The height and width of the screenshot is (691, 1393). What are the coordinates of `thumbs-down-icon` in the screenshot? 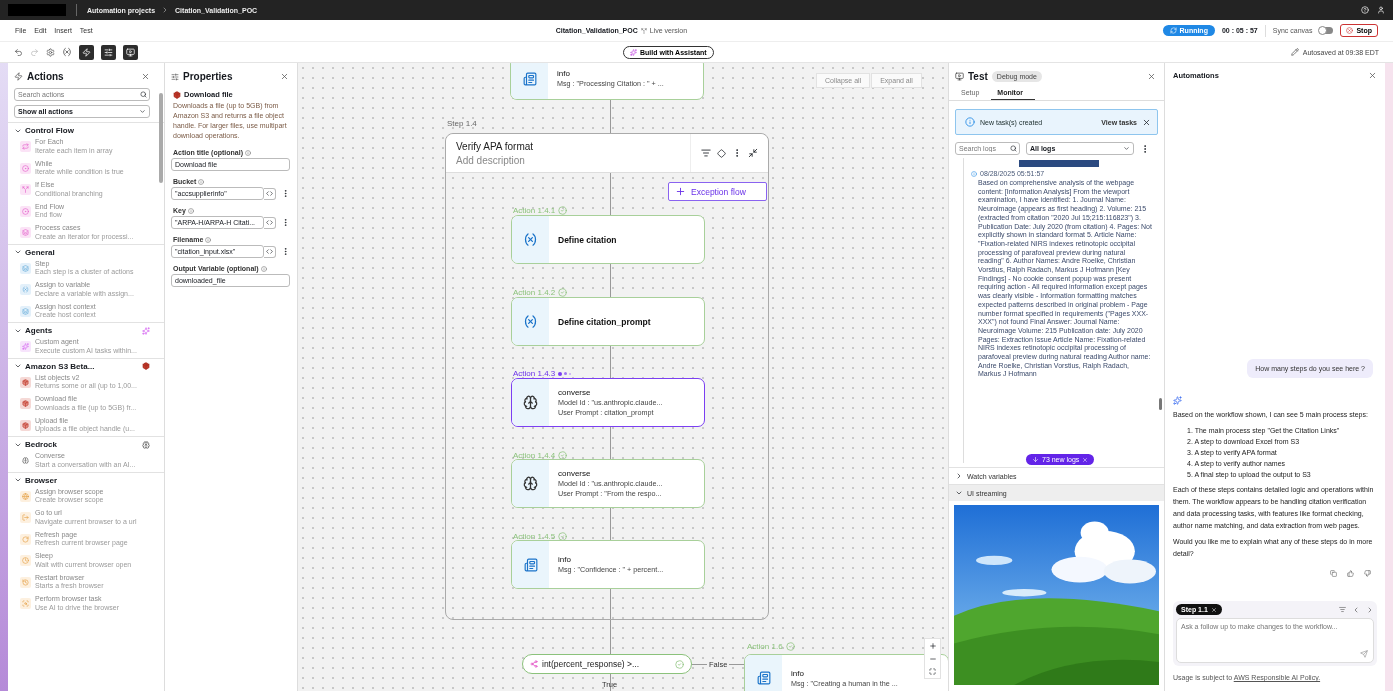 It's located at (1367, 573).